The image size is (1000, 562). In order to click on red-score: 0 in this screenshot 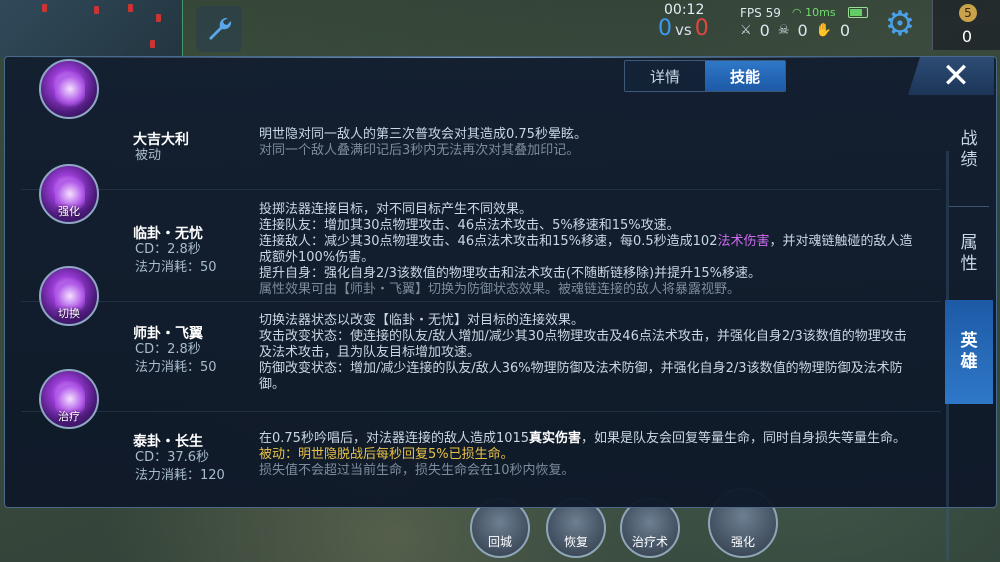, I will do `click(701, 28)`.